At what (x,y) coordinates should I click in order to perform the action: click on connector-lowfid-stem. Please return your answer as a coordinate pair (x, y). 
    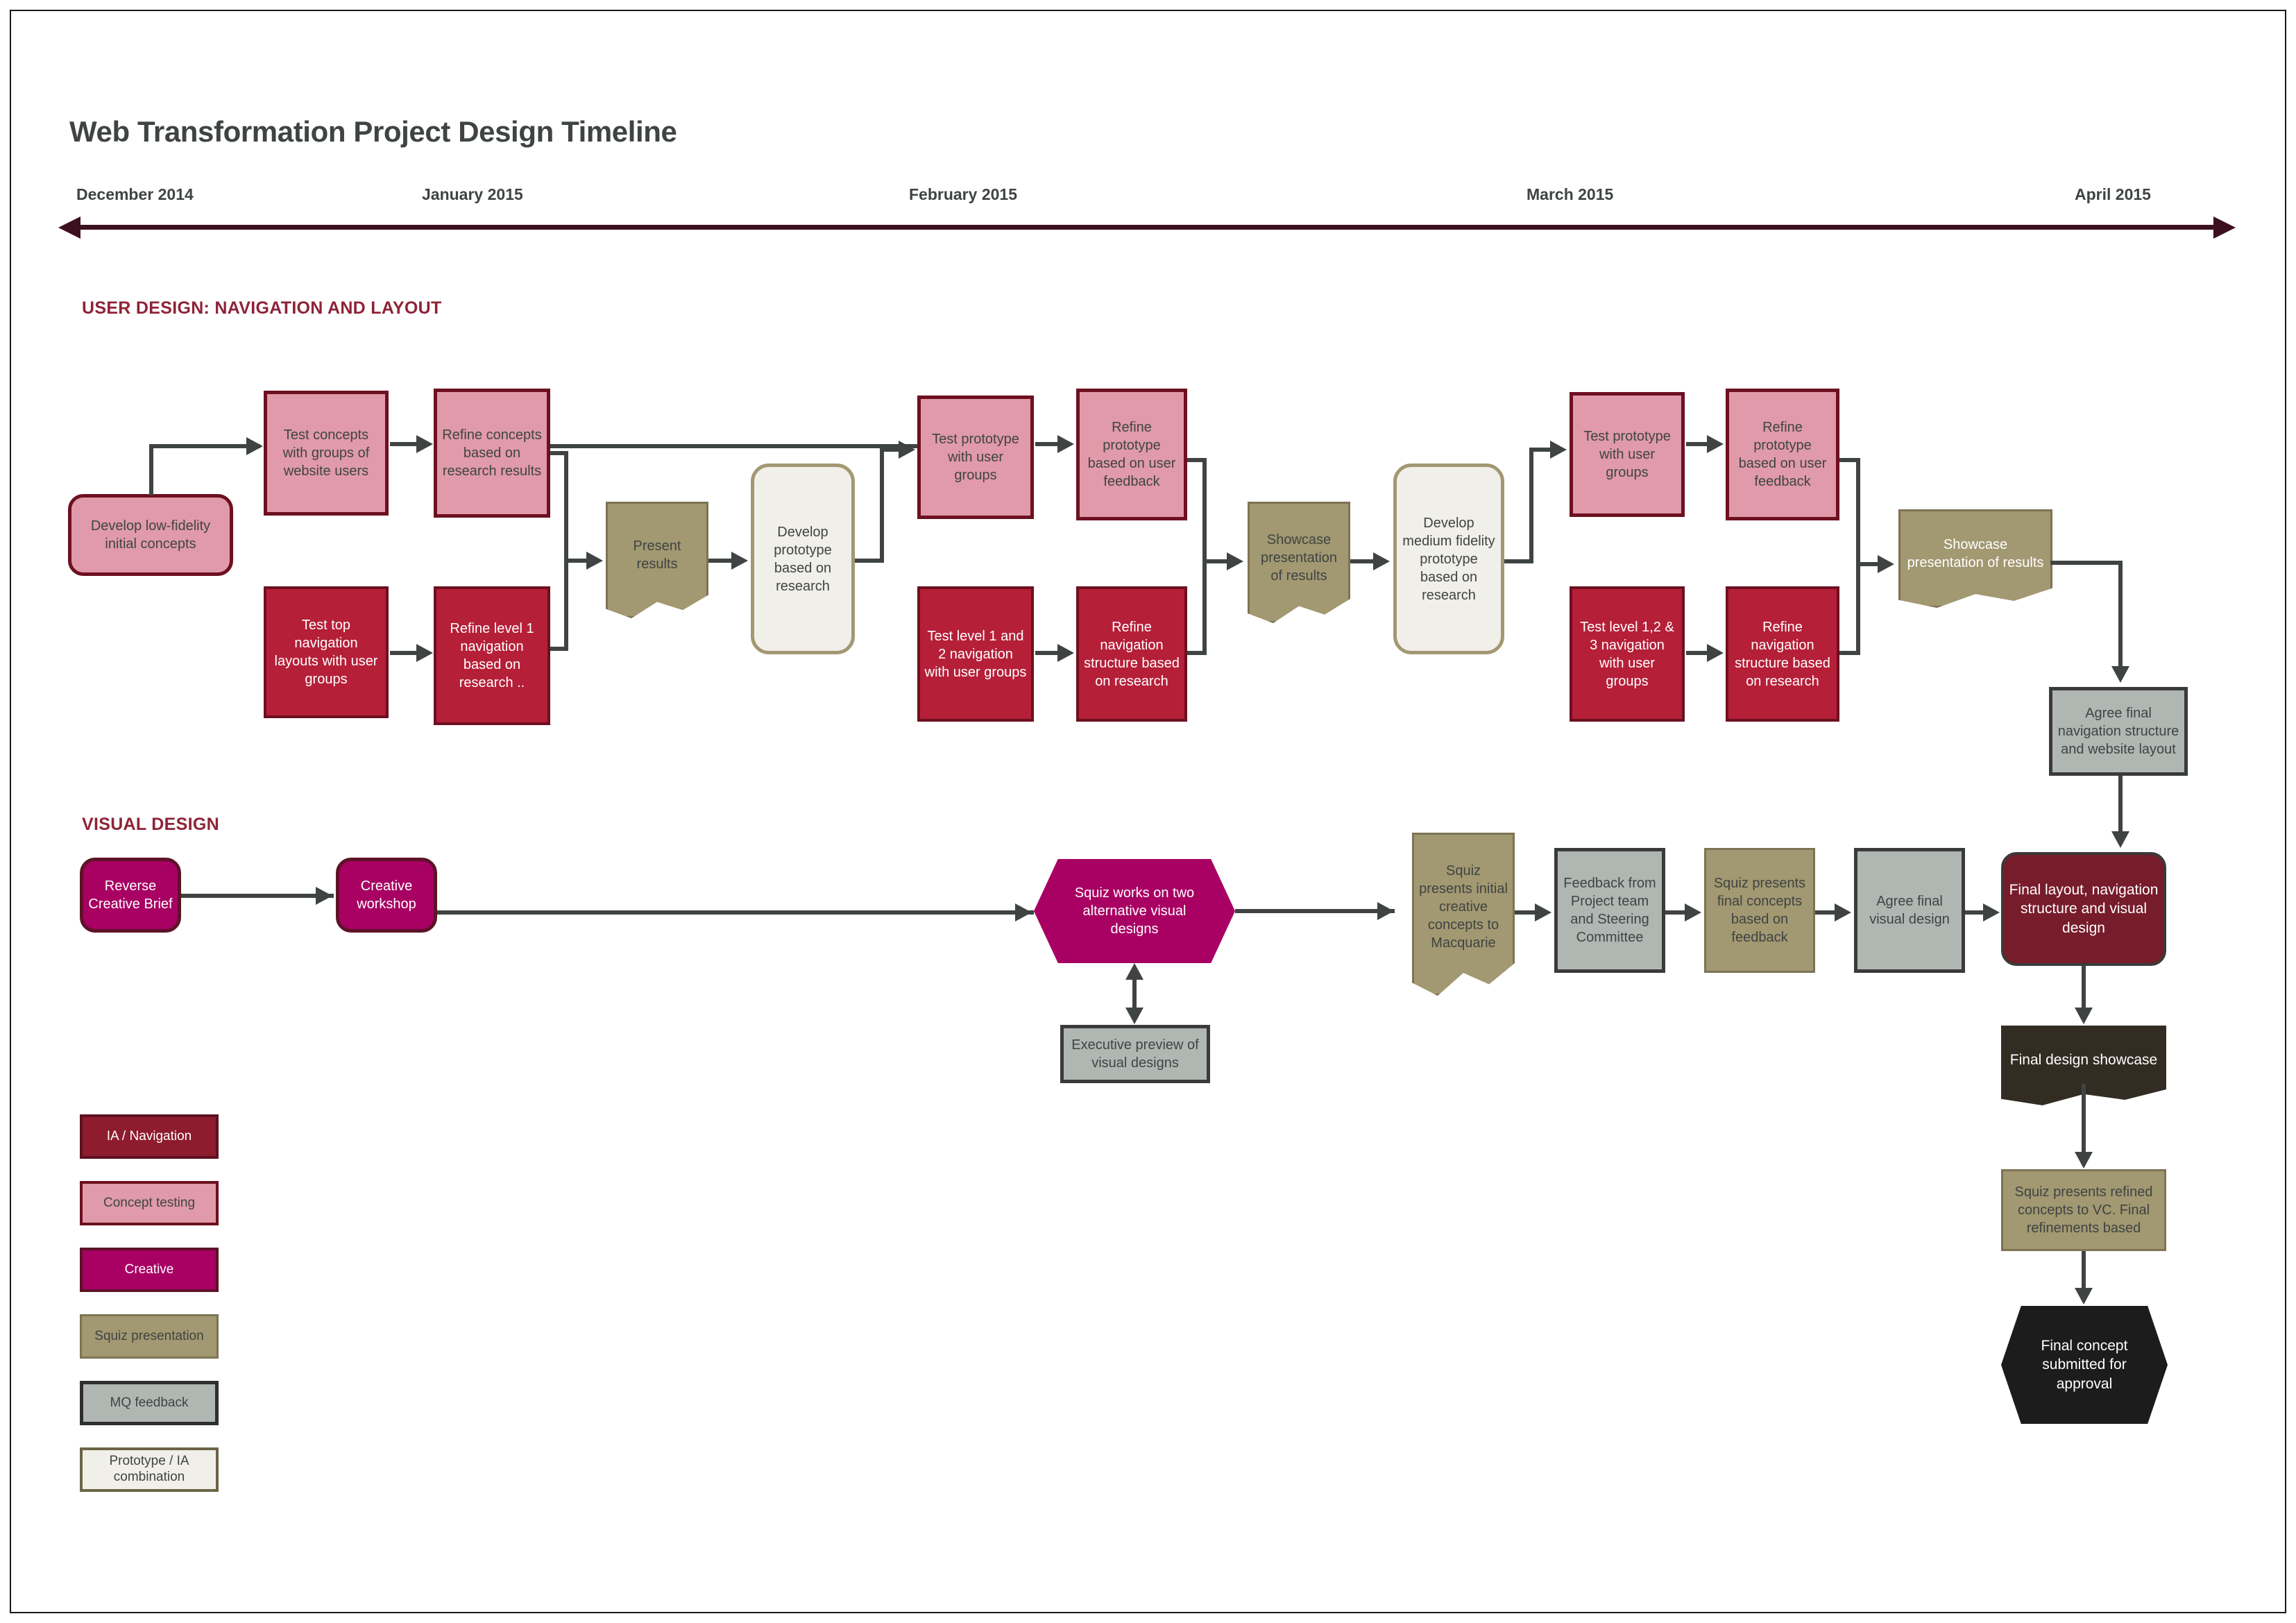
    Looking at the image, I should click on (204, 446).